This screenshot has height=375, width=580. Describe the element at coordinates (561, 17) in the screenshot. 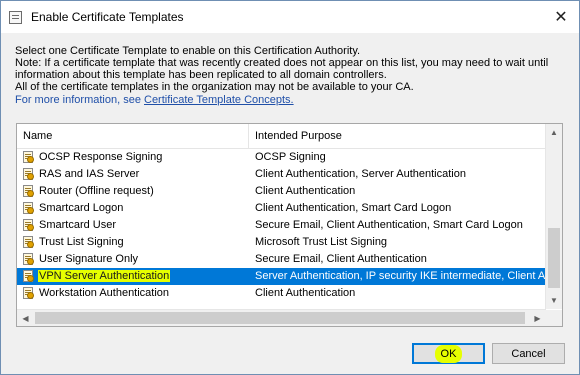

I see `close-button: ✕` at that location.